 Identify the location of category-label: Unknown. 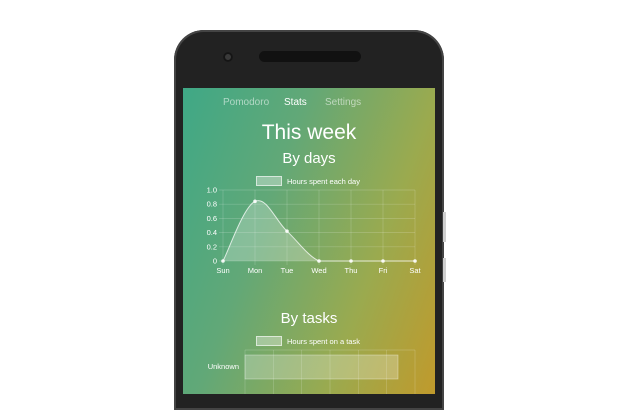
(223, 366).